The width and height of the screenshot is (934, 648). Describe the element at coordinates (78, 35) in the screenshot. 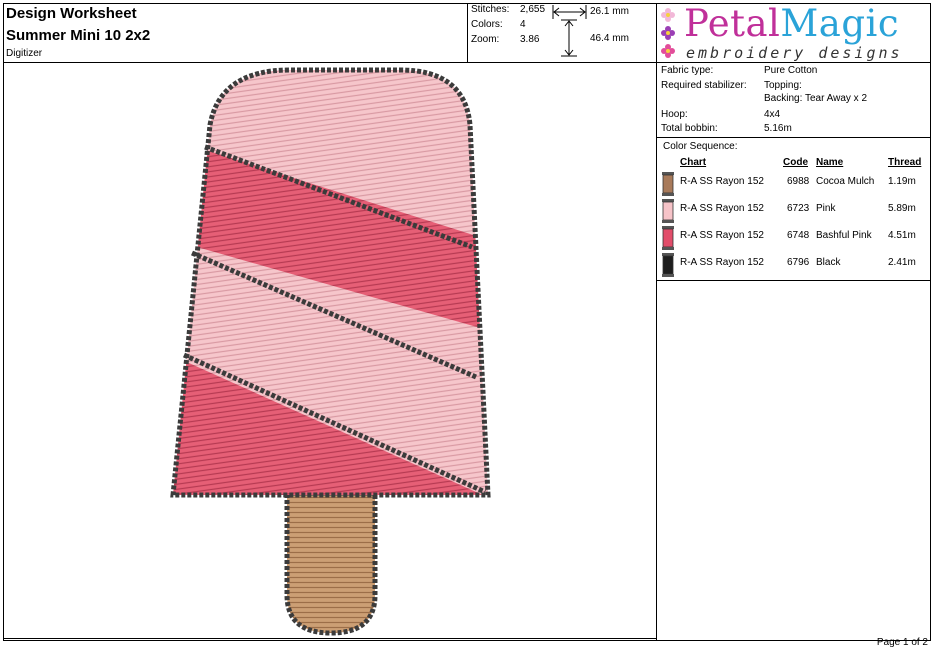

I see `design-name: Summer Mini 10 2x2` at that location.